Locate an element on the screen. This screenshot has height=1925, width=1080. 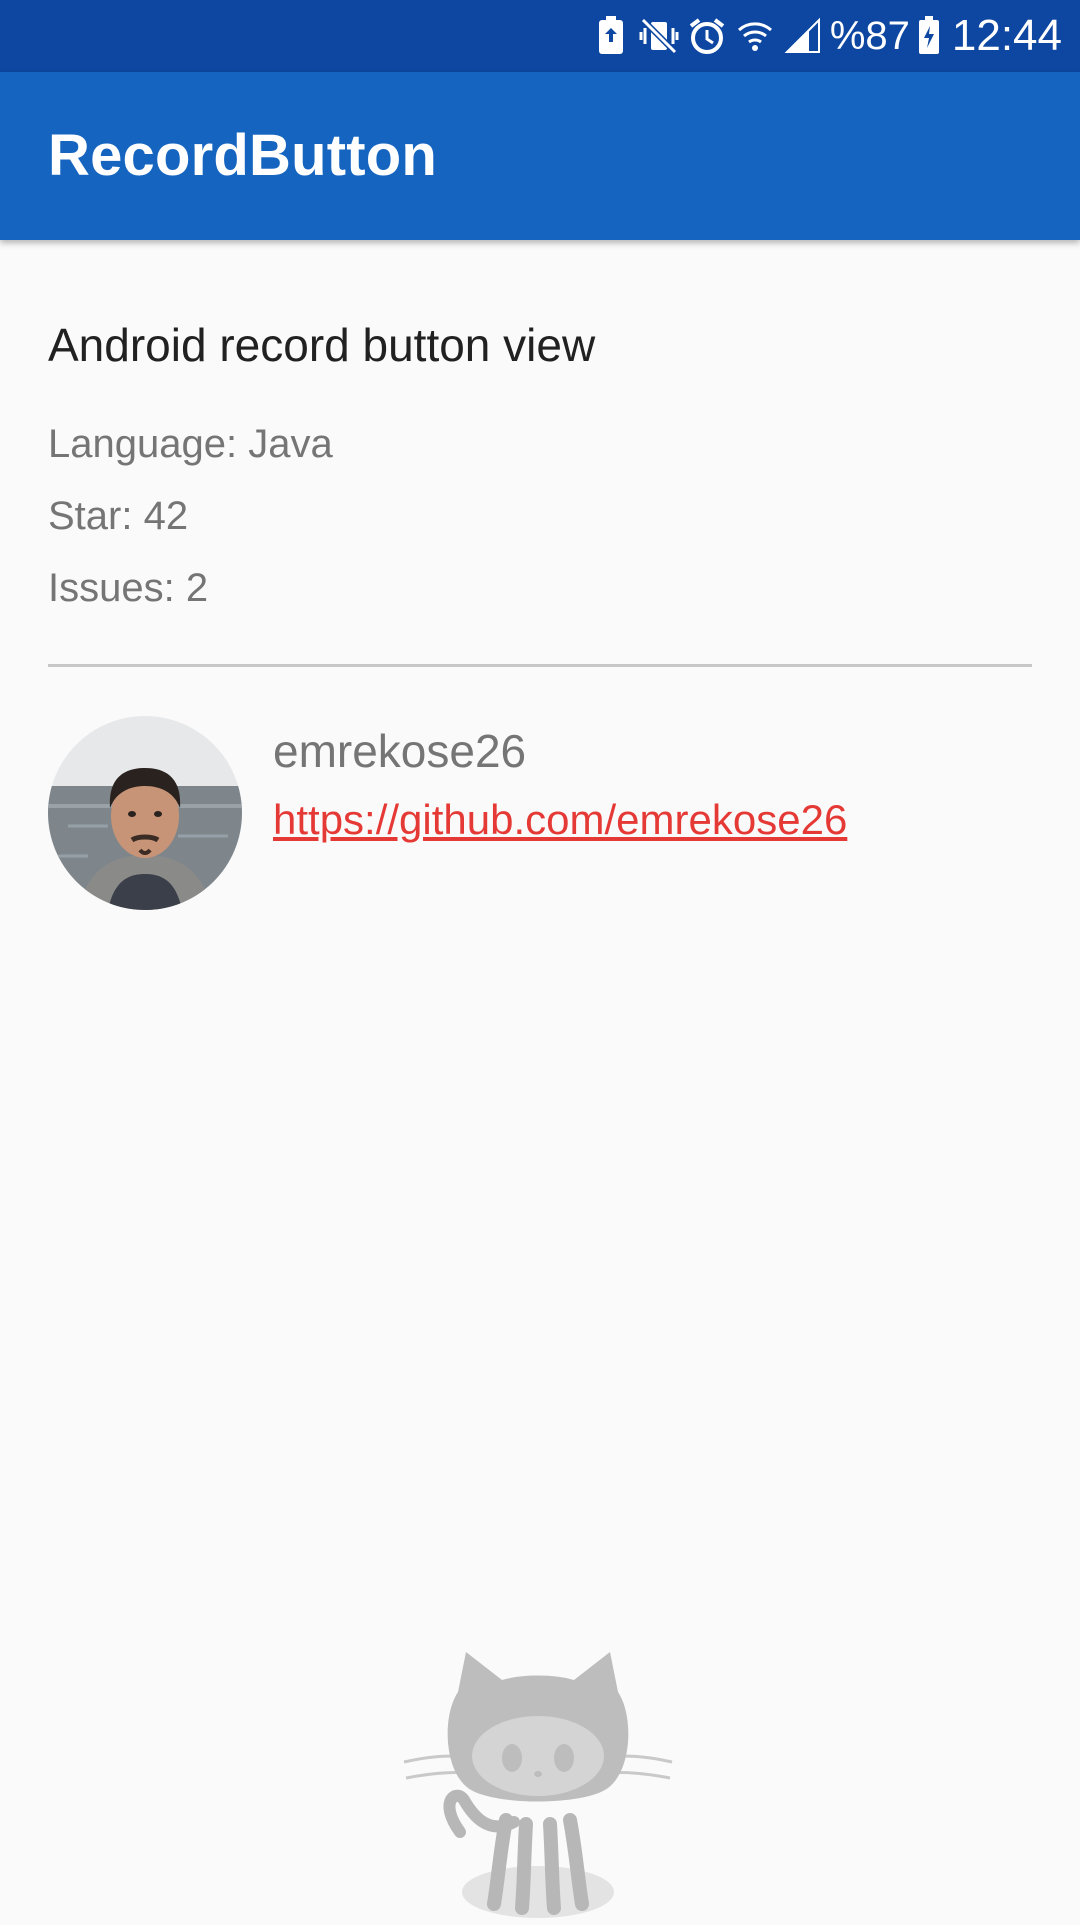
repo-language: Language: Java is located at coordinates (190, 444).